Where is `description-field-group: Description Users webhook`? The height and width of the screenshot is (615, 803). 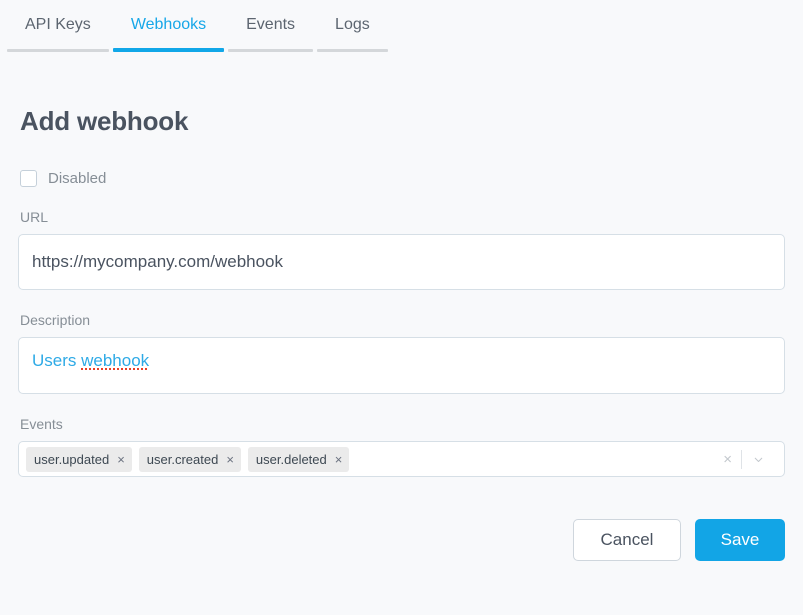 description-field-group: Description Users webhook is located at coordinates (401, 353).